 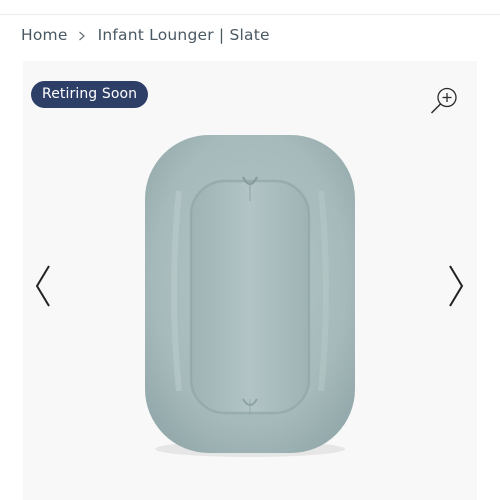 I want to click on header-divider, so click(x=250, y=14).